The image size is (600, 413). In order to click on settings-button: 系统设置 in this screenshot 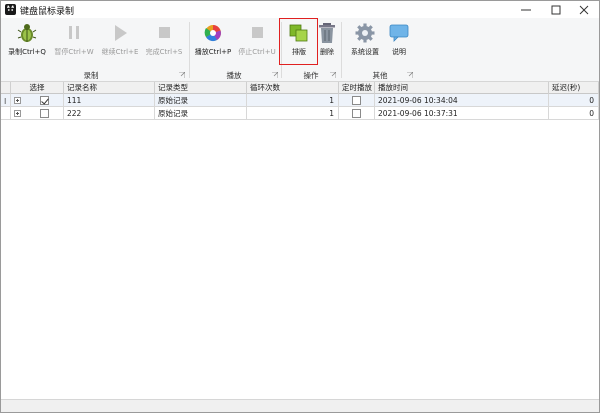, I will do `click(365, 44)`.